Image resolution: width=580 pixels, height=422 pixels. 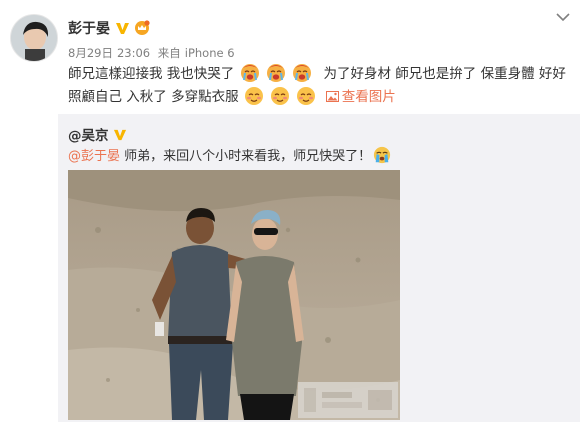 What do you see at coordinates (153, 97) in the screenshot?
I see `post-text-segment: 照顧自己 入秋了 多穿點衣服` at bounding box center [153, 97].